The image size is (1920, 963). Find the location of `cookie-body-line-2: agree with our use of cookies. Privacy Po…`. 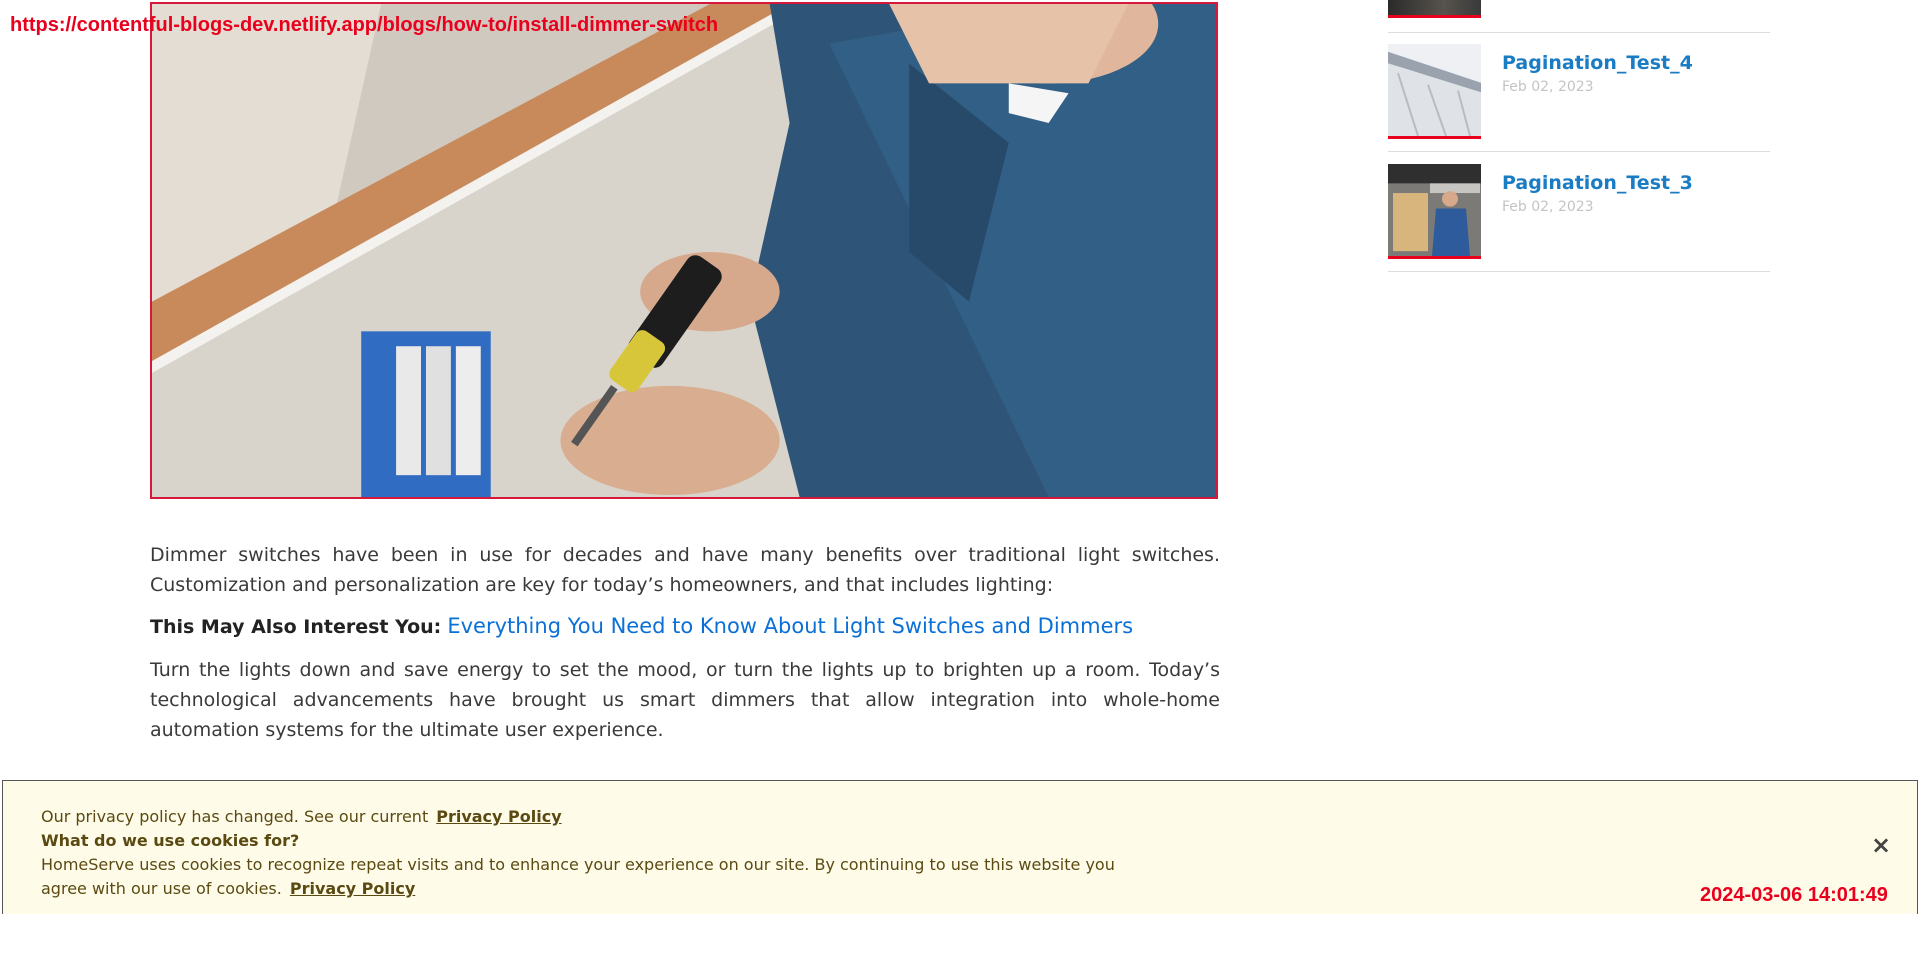

cookie-body-line-2: agree with our use of cookies. Privacy Po… is located at coordinates (228, 888).